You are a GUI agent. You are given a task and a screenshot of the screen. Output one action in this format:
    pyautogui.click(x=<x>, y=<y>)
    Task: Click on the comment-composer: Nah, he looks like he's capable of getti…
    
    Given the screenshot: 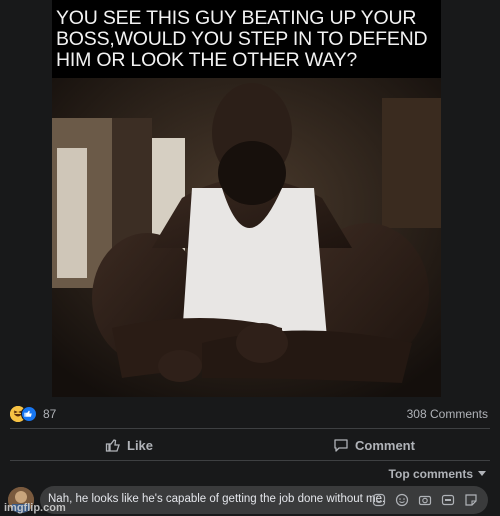 What is the action you would take?
    pyautogui.click(x=250, y=500)
    